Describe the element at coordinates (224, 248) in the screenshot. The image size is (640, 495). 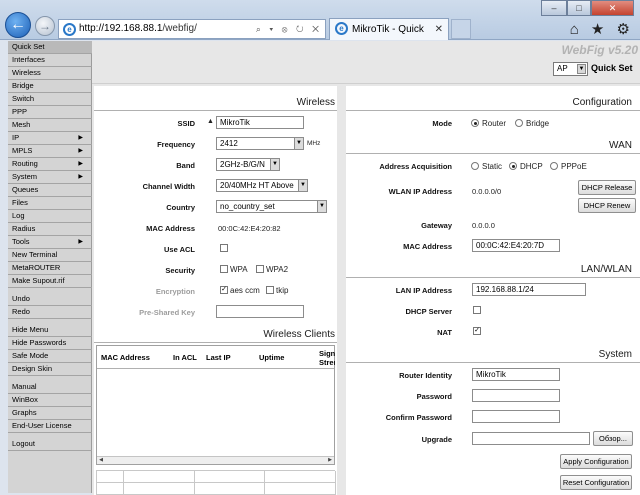
I see `use-acl-checkbox` at that location.